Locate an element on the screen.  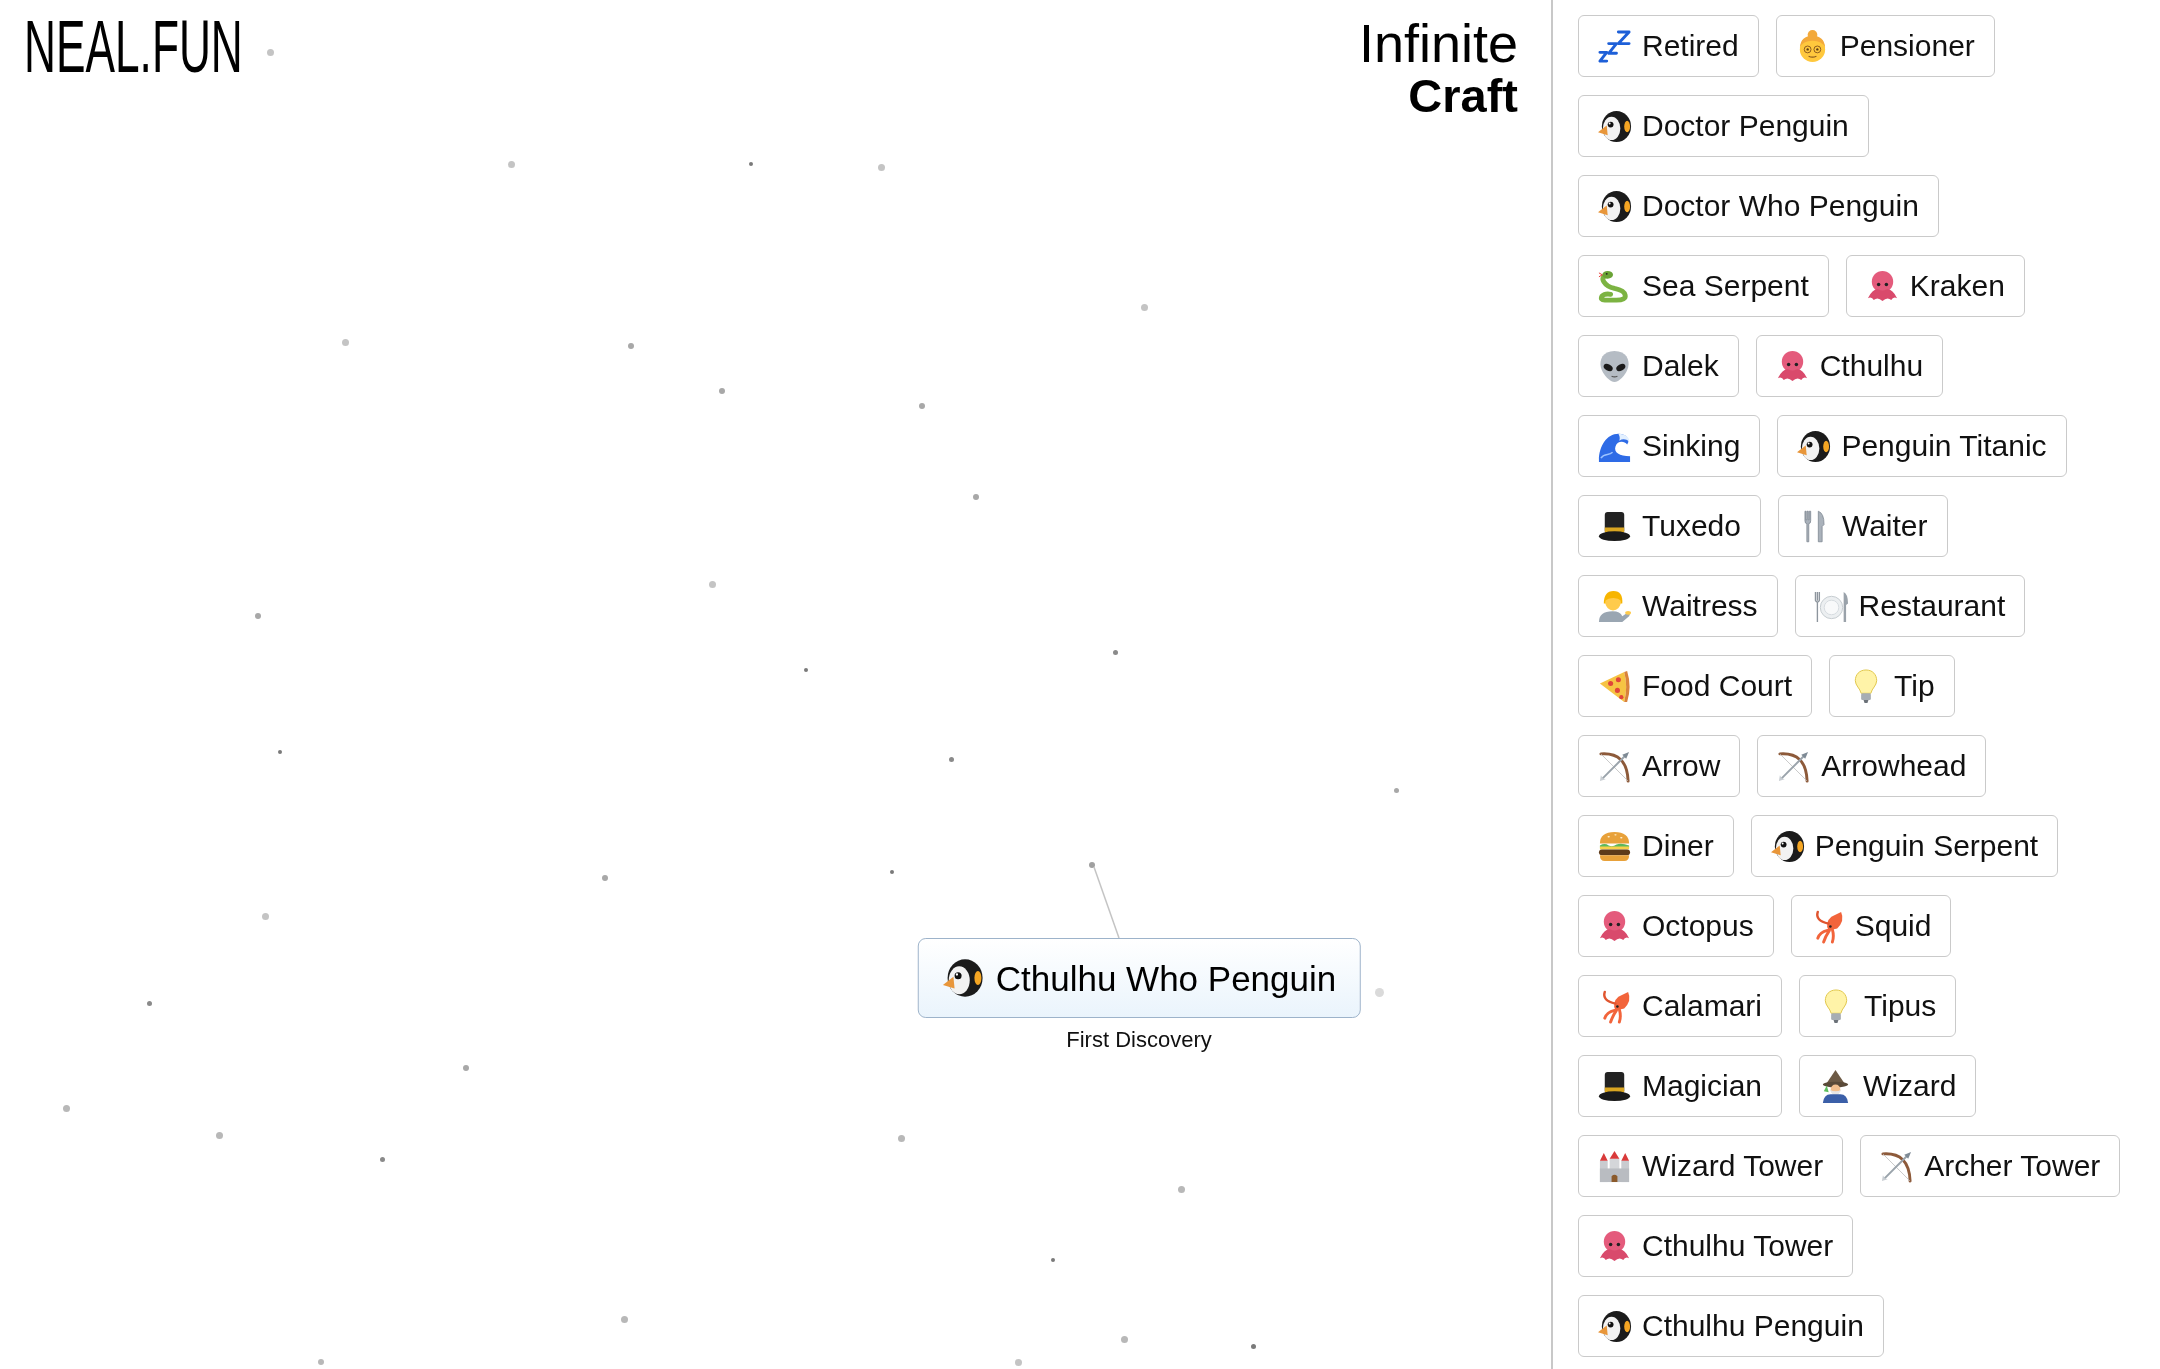
element-chip: Tip is located at coordinates (1892, 686).